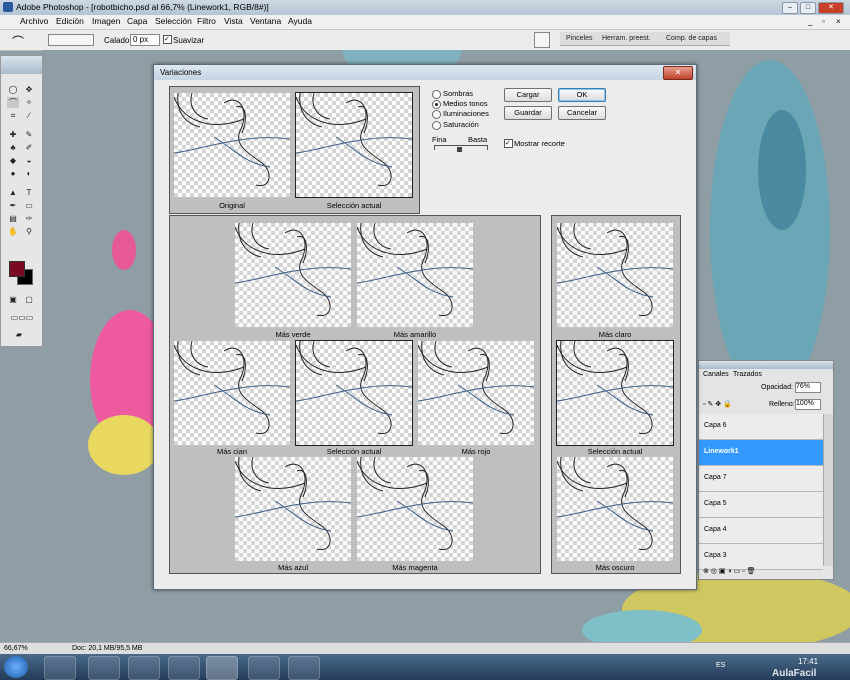 The width and height of the screenshot is (850, 680). I want to click on selection-mode-icons, so click(71, 40).